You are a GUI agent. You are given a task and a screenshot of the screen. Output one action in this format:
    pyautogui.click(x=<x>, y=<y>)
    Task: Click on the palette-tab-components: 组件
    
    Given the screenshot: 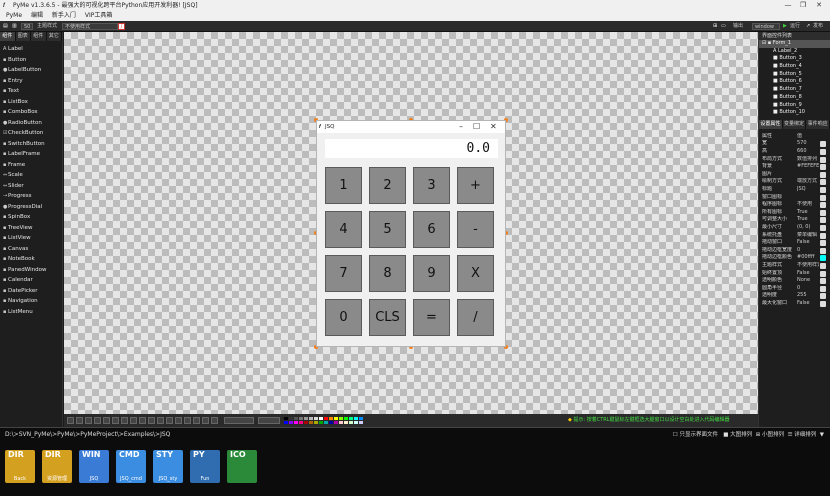 What is the action you would take?
    pyautogui.click(x=8, y=36)
    